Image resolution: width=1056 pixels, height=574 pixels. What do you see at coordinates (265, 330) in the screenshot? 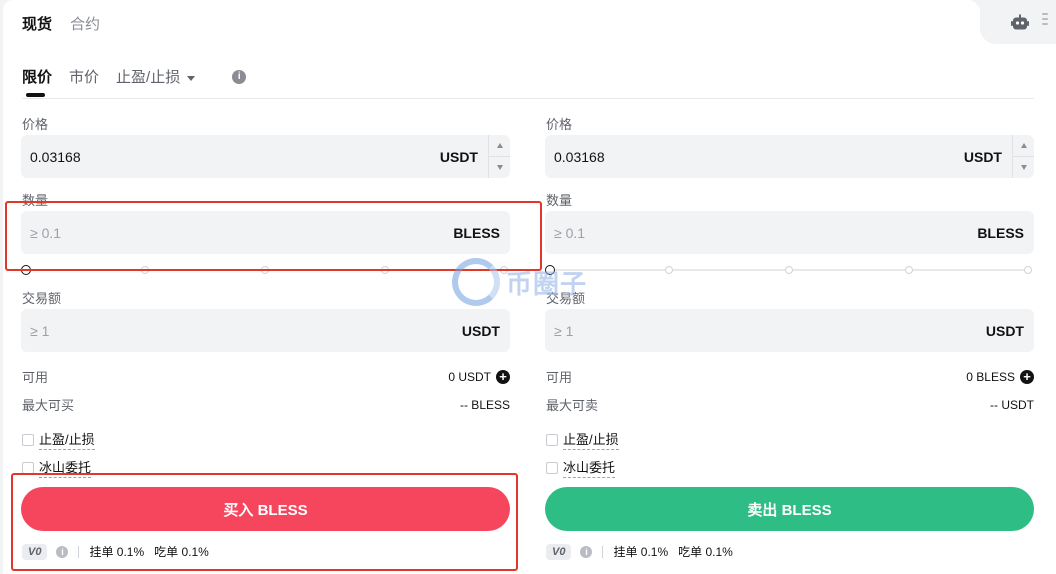
I see `buy-amount-input: ≥ 1 USDT` at bounding box center [265, 330].